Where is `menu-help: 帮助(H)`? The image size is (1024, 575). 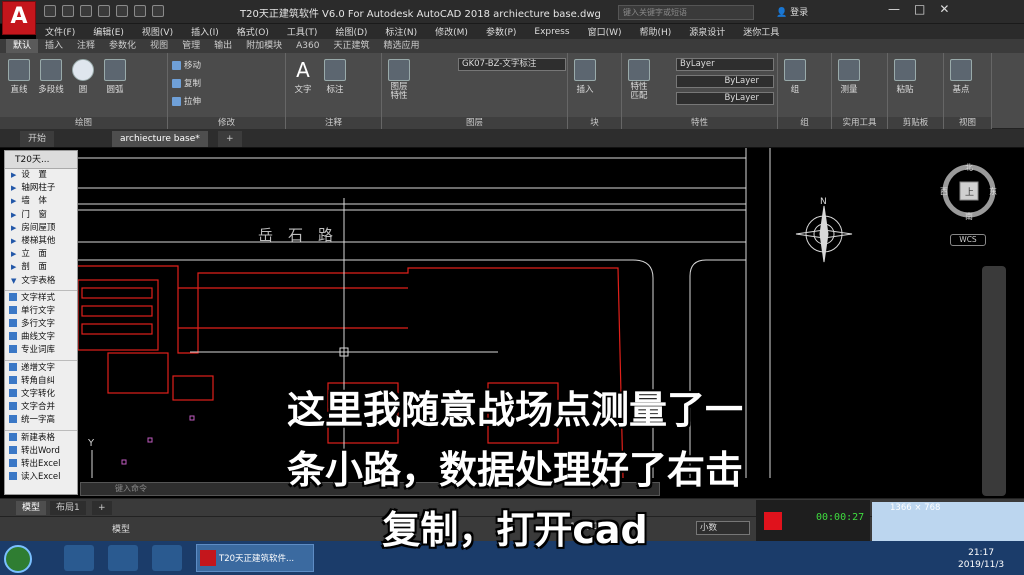 menu-help: 帮助(H) is located at coordinates (655, 31).